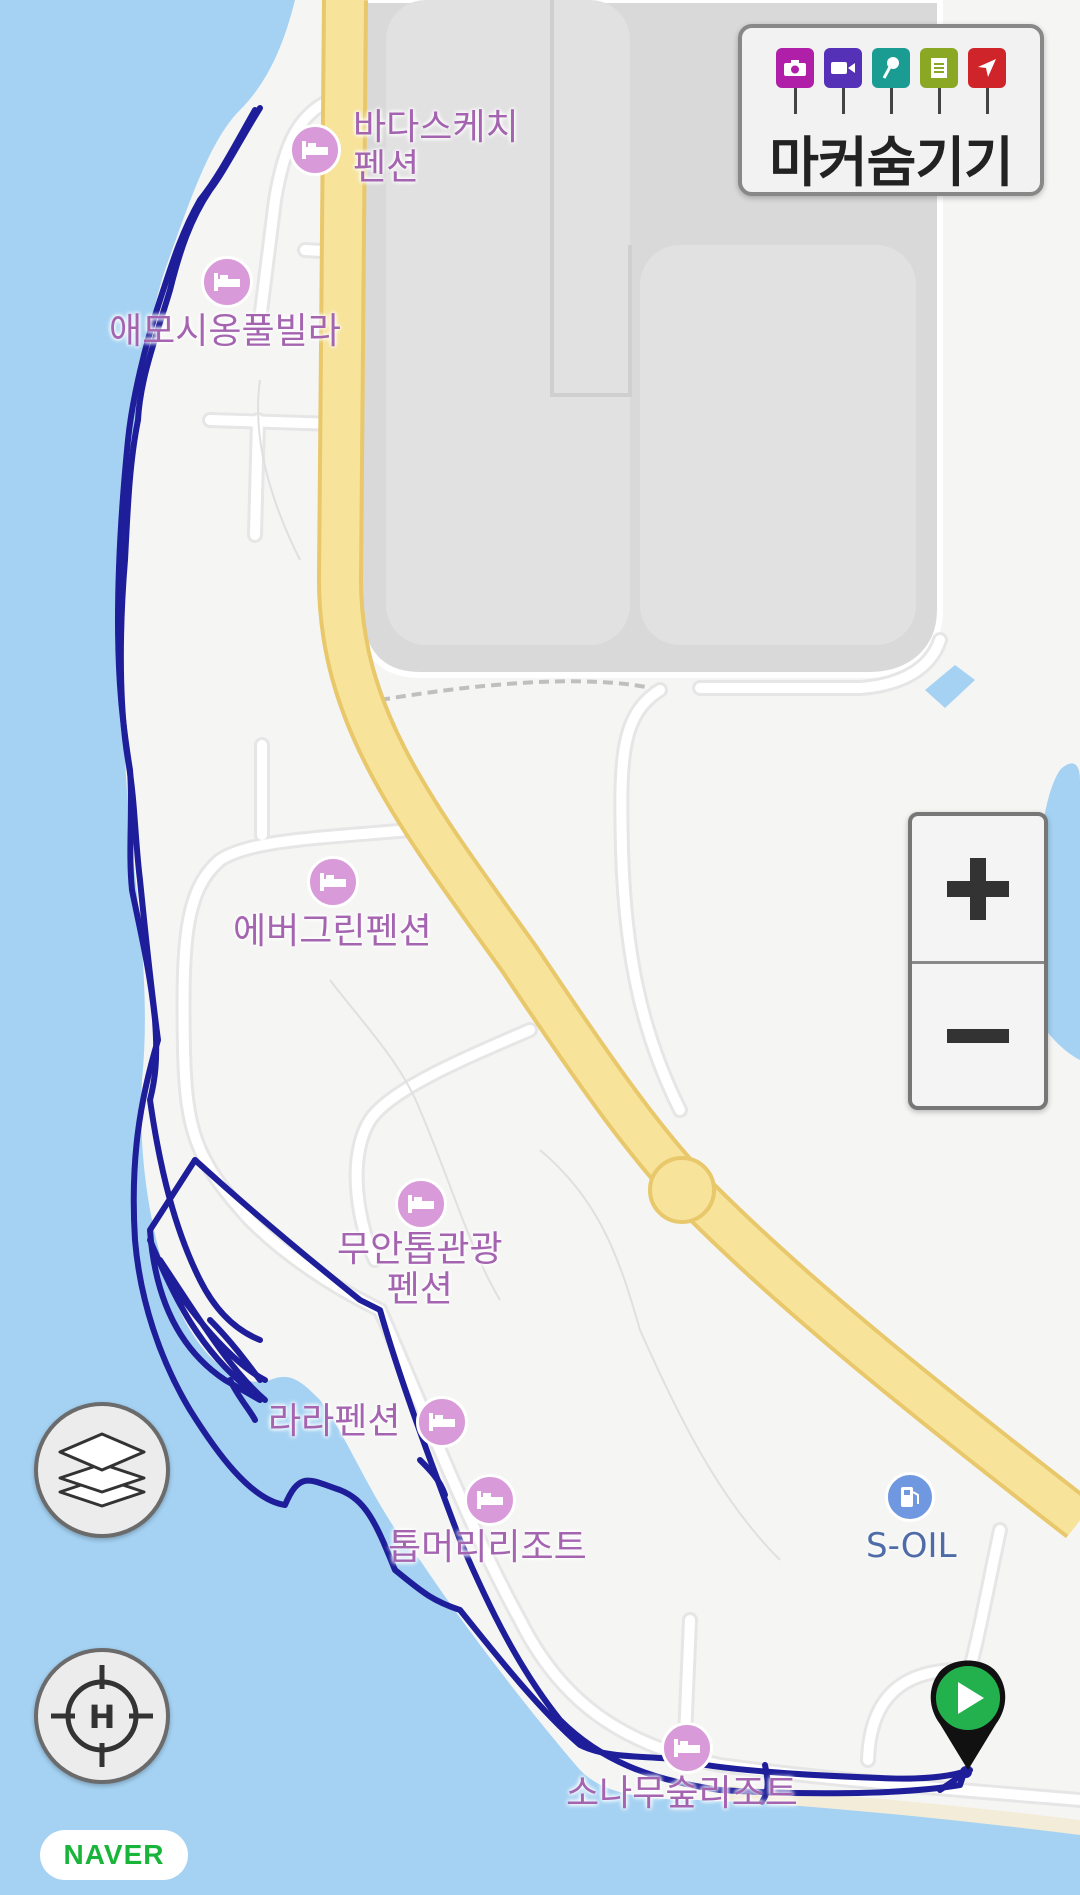 This screenshot has width=1080, height=1895. I want to click on layers-button, so click(102, 1470).